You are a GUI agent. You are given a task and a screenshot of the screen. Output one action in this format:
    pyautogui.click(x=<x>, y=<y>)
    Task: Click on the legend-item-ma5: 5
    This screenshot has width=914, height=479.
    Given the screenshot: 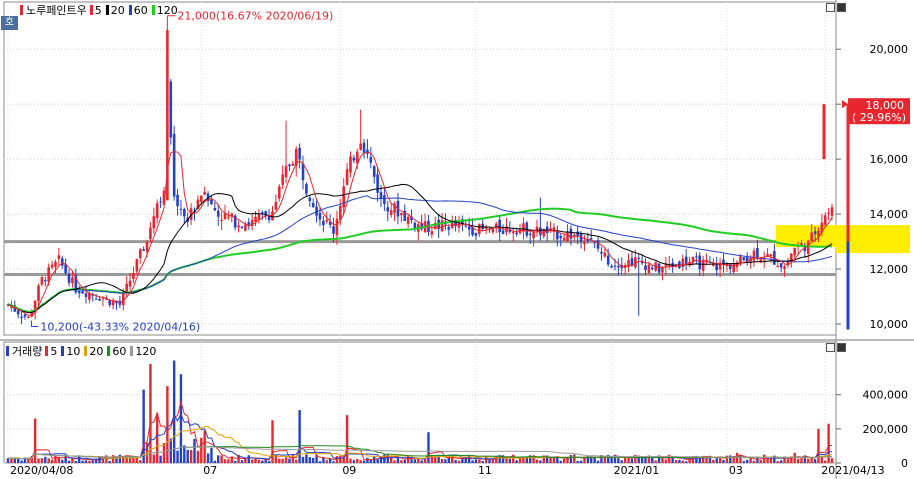 What is the action you would take?
    pyautogui.click(x=51, y=351)
    